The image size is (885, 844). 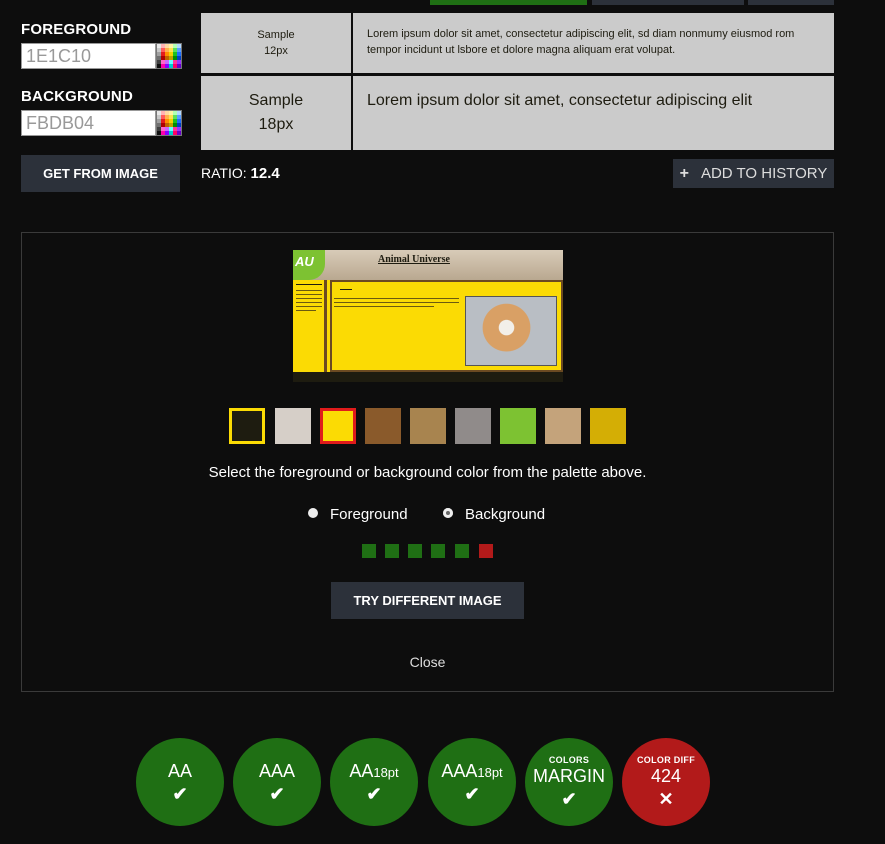 What do you see at coordinates (276, 43) in the screenshot?
I see `sample-12px: Sample 12px` at bounding box center [276, 43].